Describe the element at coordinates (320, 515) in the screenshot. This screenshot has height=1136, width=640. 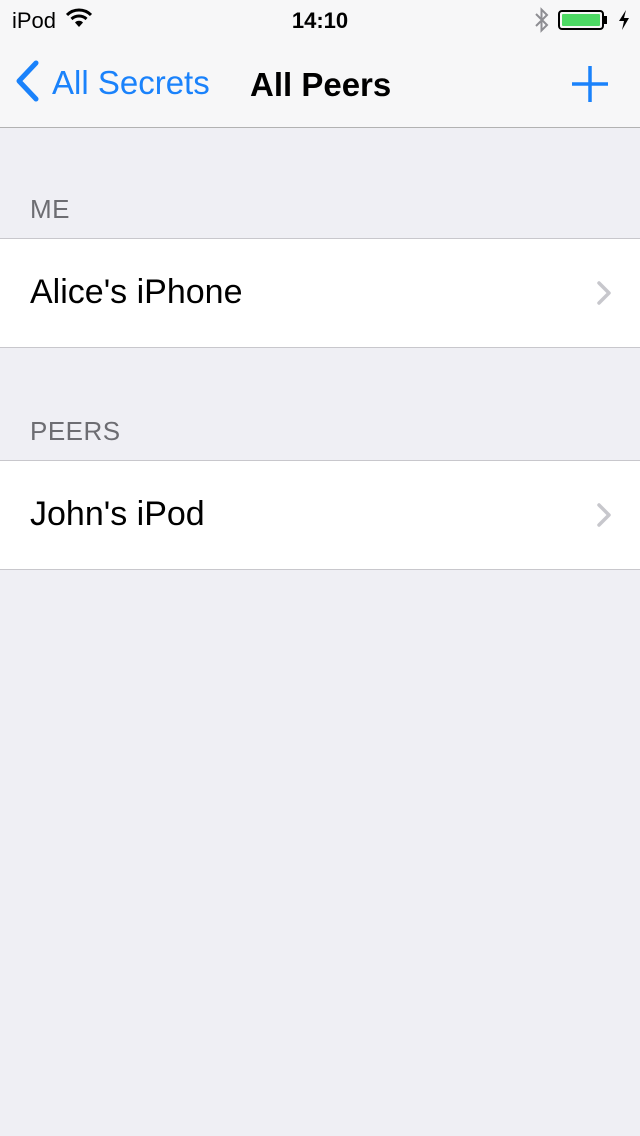
I see `list-item: John's iPod` at that location.